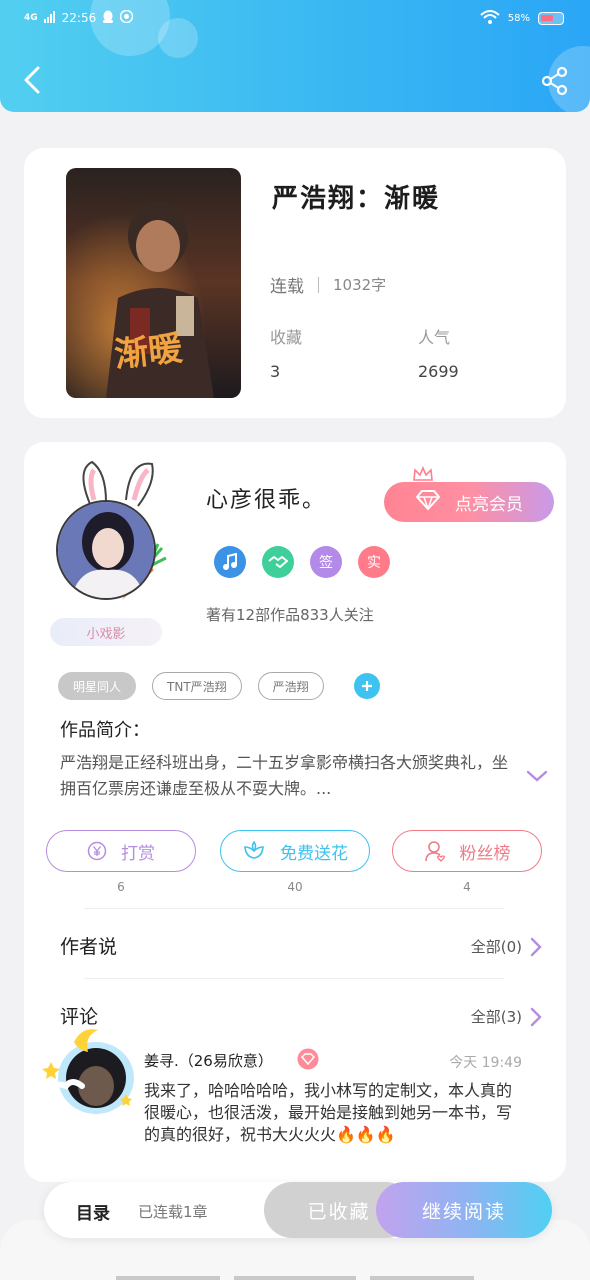 The image size is (590, 1280). Describe the element at coordinates (290, 615) in the screenshot. I see `author-stats: 著有12部作品833人关注` at that location.